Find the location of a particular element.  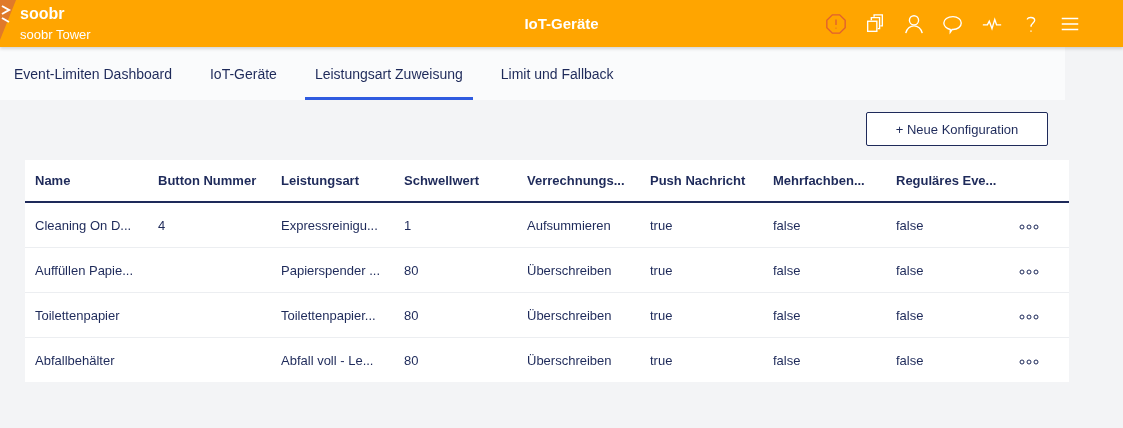

table-cell: Toilettenpapier is located at coordinates (86, 315).